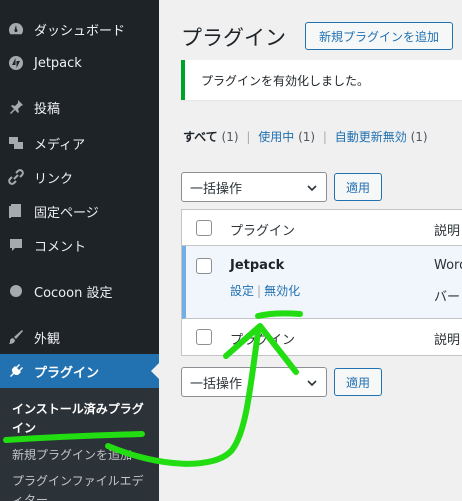 The image size is (462, 501). What do you see at coordinates (254, 187) in the screenshot?
I see `bulk-action-select-top: 一括操作` at bounding box center [254, 187].